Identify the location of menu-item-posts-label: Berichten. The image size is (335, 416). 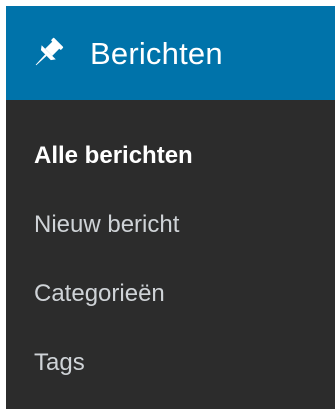
(156, 53).